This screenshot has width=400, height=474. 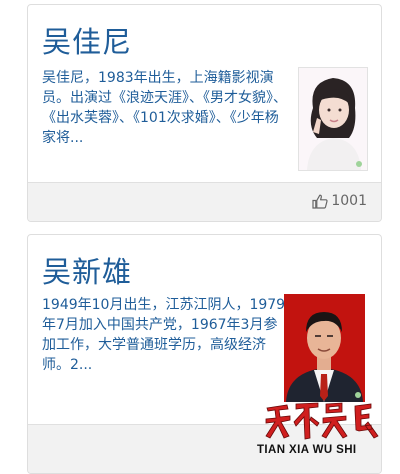 What do you see at coordinates (204, 201) in the screenshot?
I see `card-footer: 1001` at bounding box center [204, 201].